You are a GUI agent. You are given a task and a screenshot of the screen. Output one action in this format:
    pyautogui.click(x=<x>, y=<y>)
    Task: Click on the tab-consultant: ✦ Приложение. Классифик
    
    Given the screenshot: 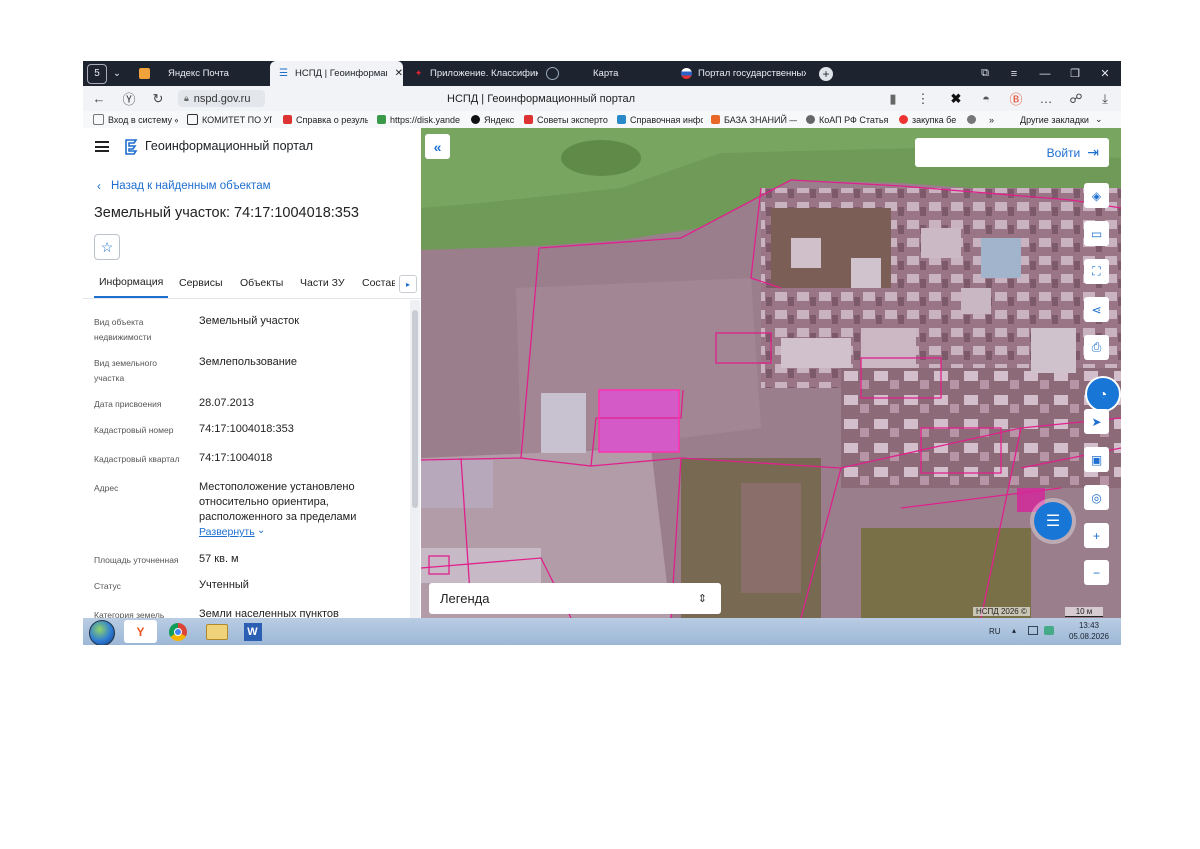 What is the action you would take?
    pyautogui.click(x=475, y=73)
    